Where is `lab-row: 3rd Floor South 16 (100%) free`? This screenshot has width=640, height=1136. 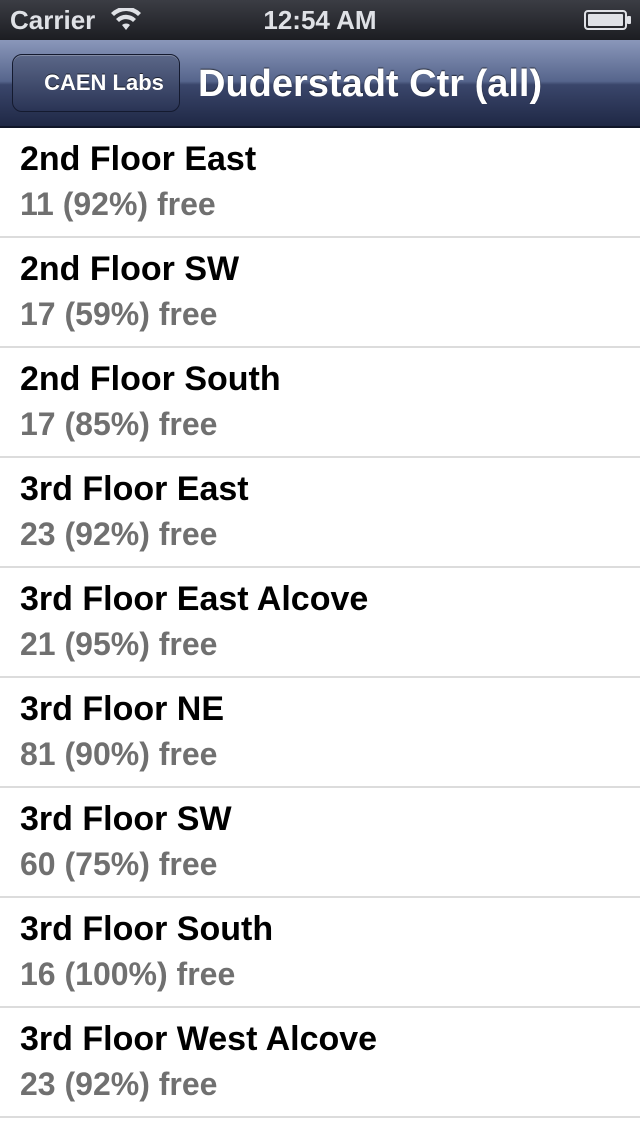
lab-row: 3rd Floor South 16 (100%) free is located at coordinates (320, 953).